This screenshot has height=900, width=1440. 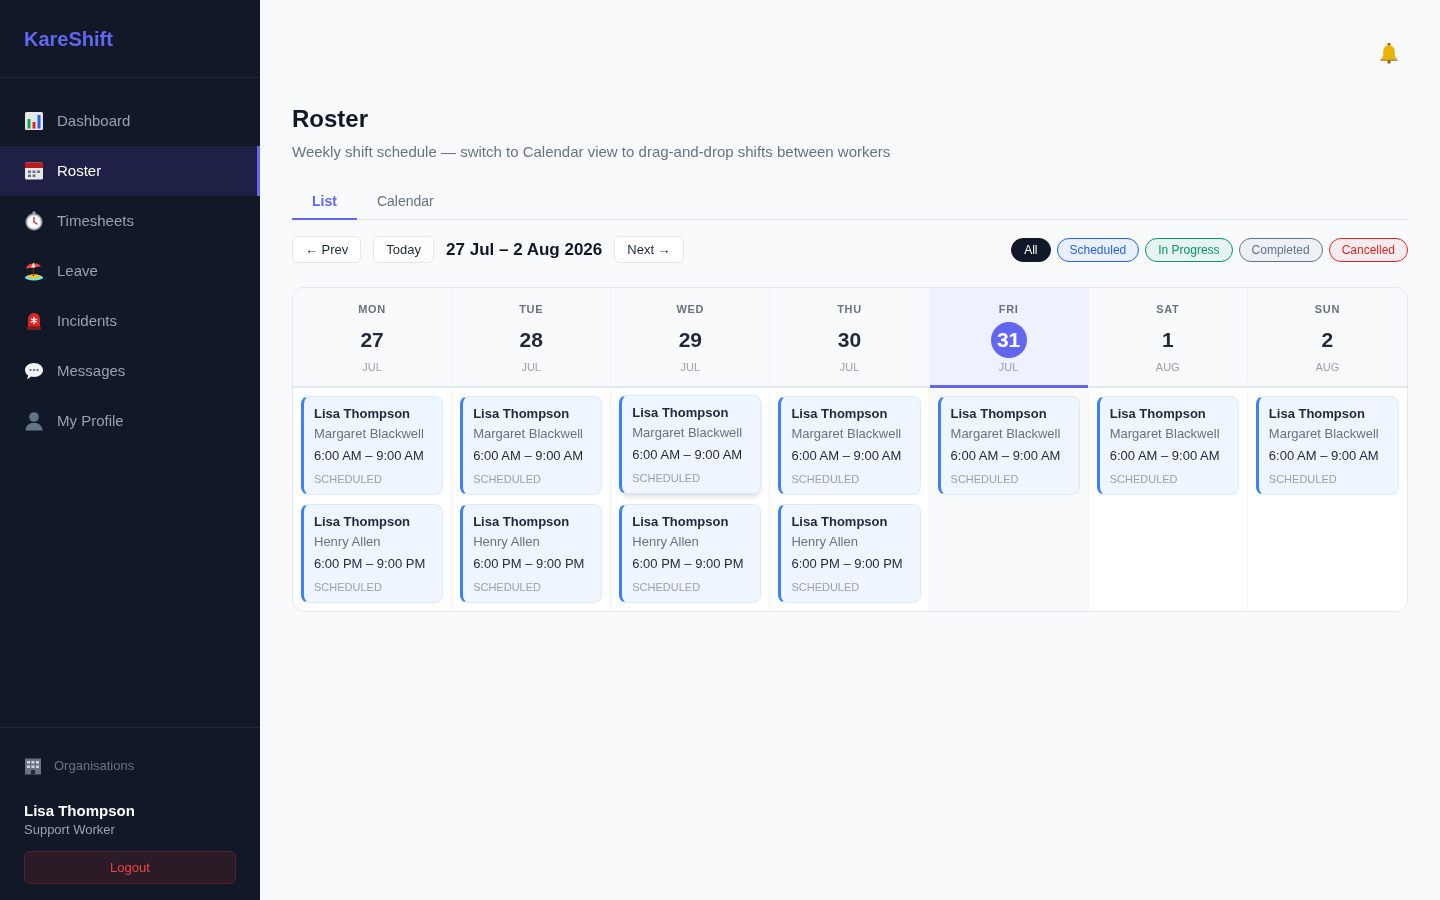 What do you see at coordinates (70, 830) in the screenshot?
I see `user-role: Support Worker` at bounding box center [70, 830].